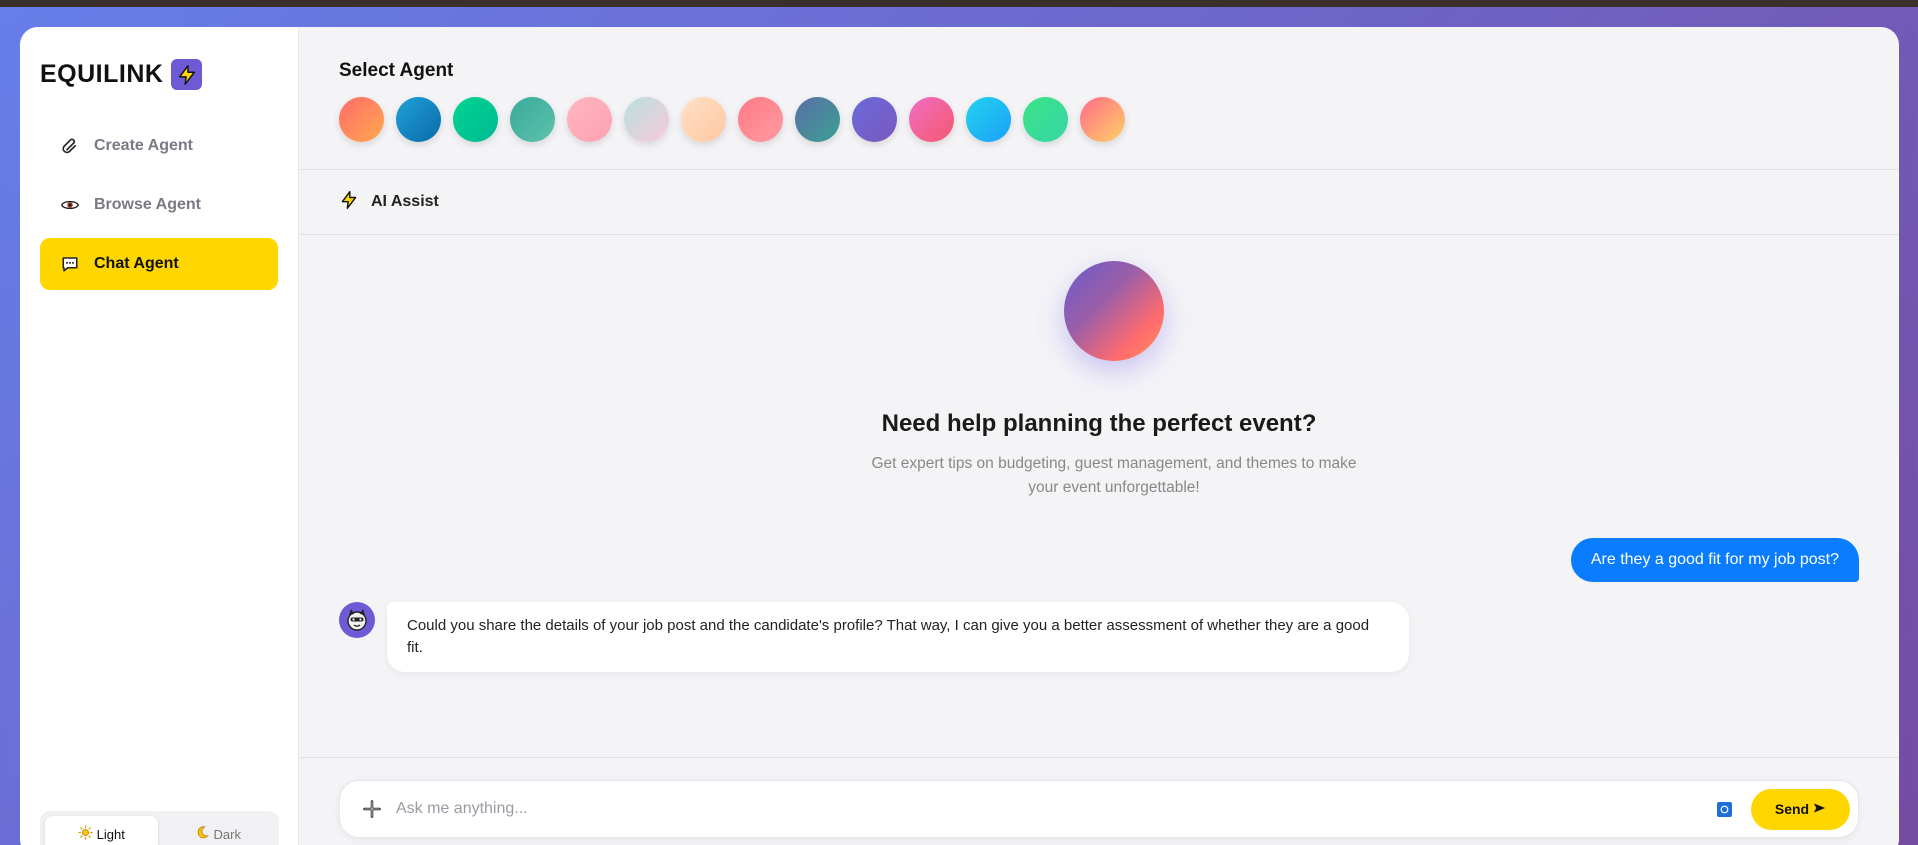 The height and width of the screenshot is (845, 1918). Describe the element at coordinates (159, 828) in the screenshot. I see `theme-toggle: Light Dark` at that location.